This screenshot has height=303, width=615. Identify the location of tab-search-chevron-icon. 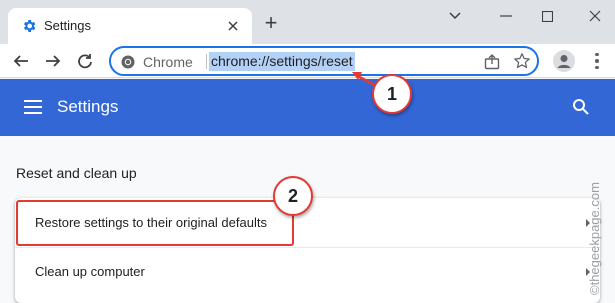
(455, 16).